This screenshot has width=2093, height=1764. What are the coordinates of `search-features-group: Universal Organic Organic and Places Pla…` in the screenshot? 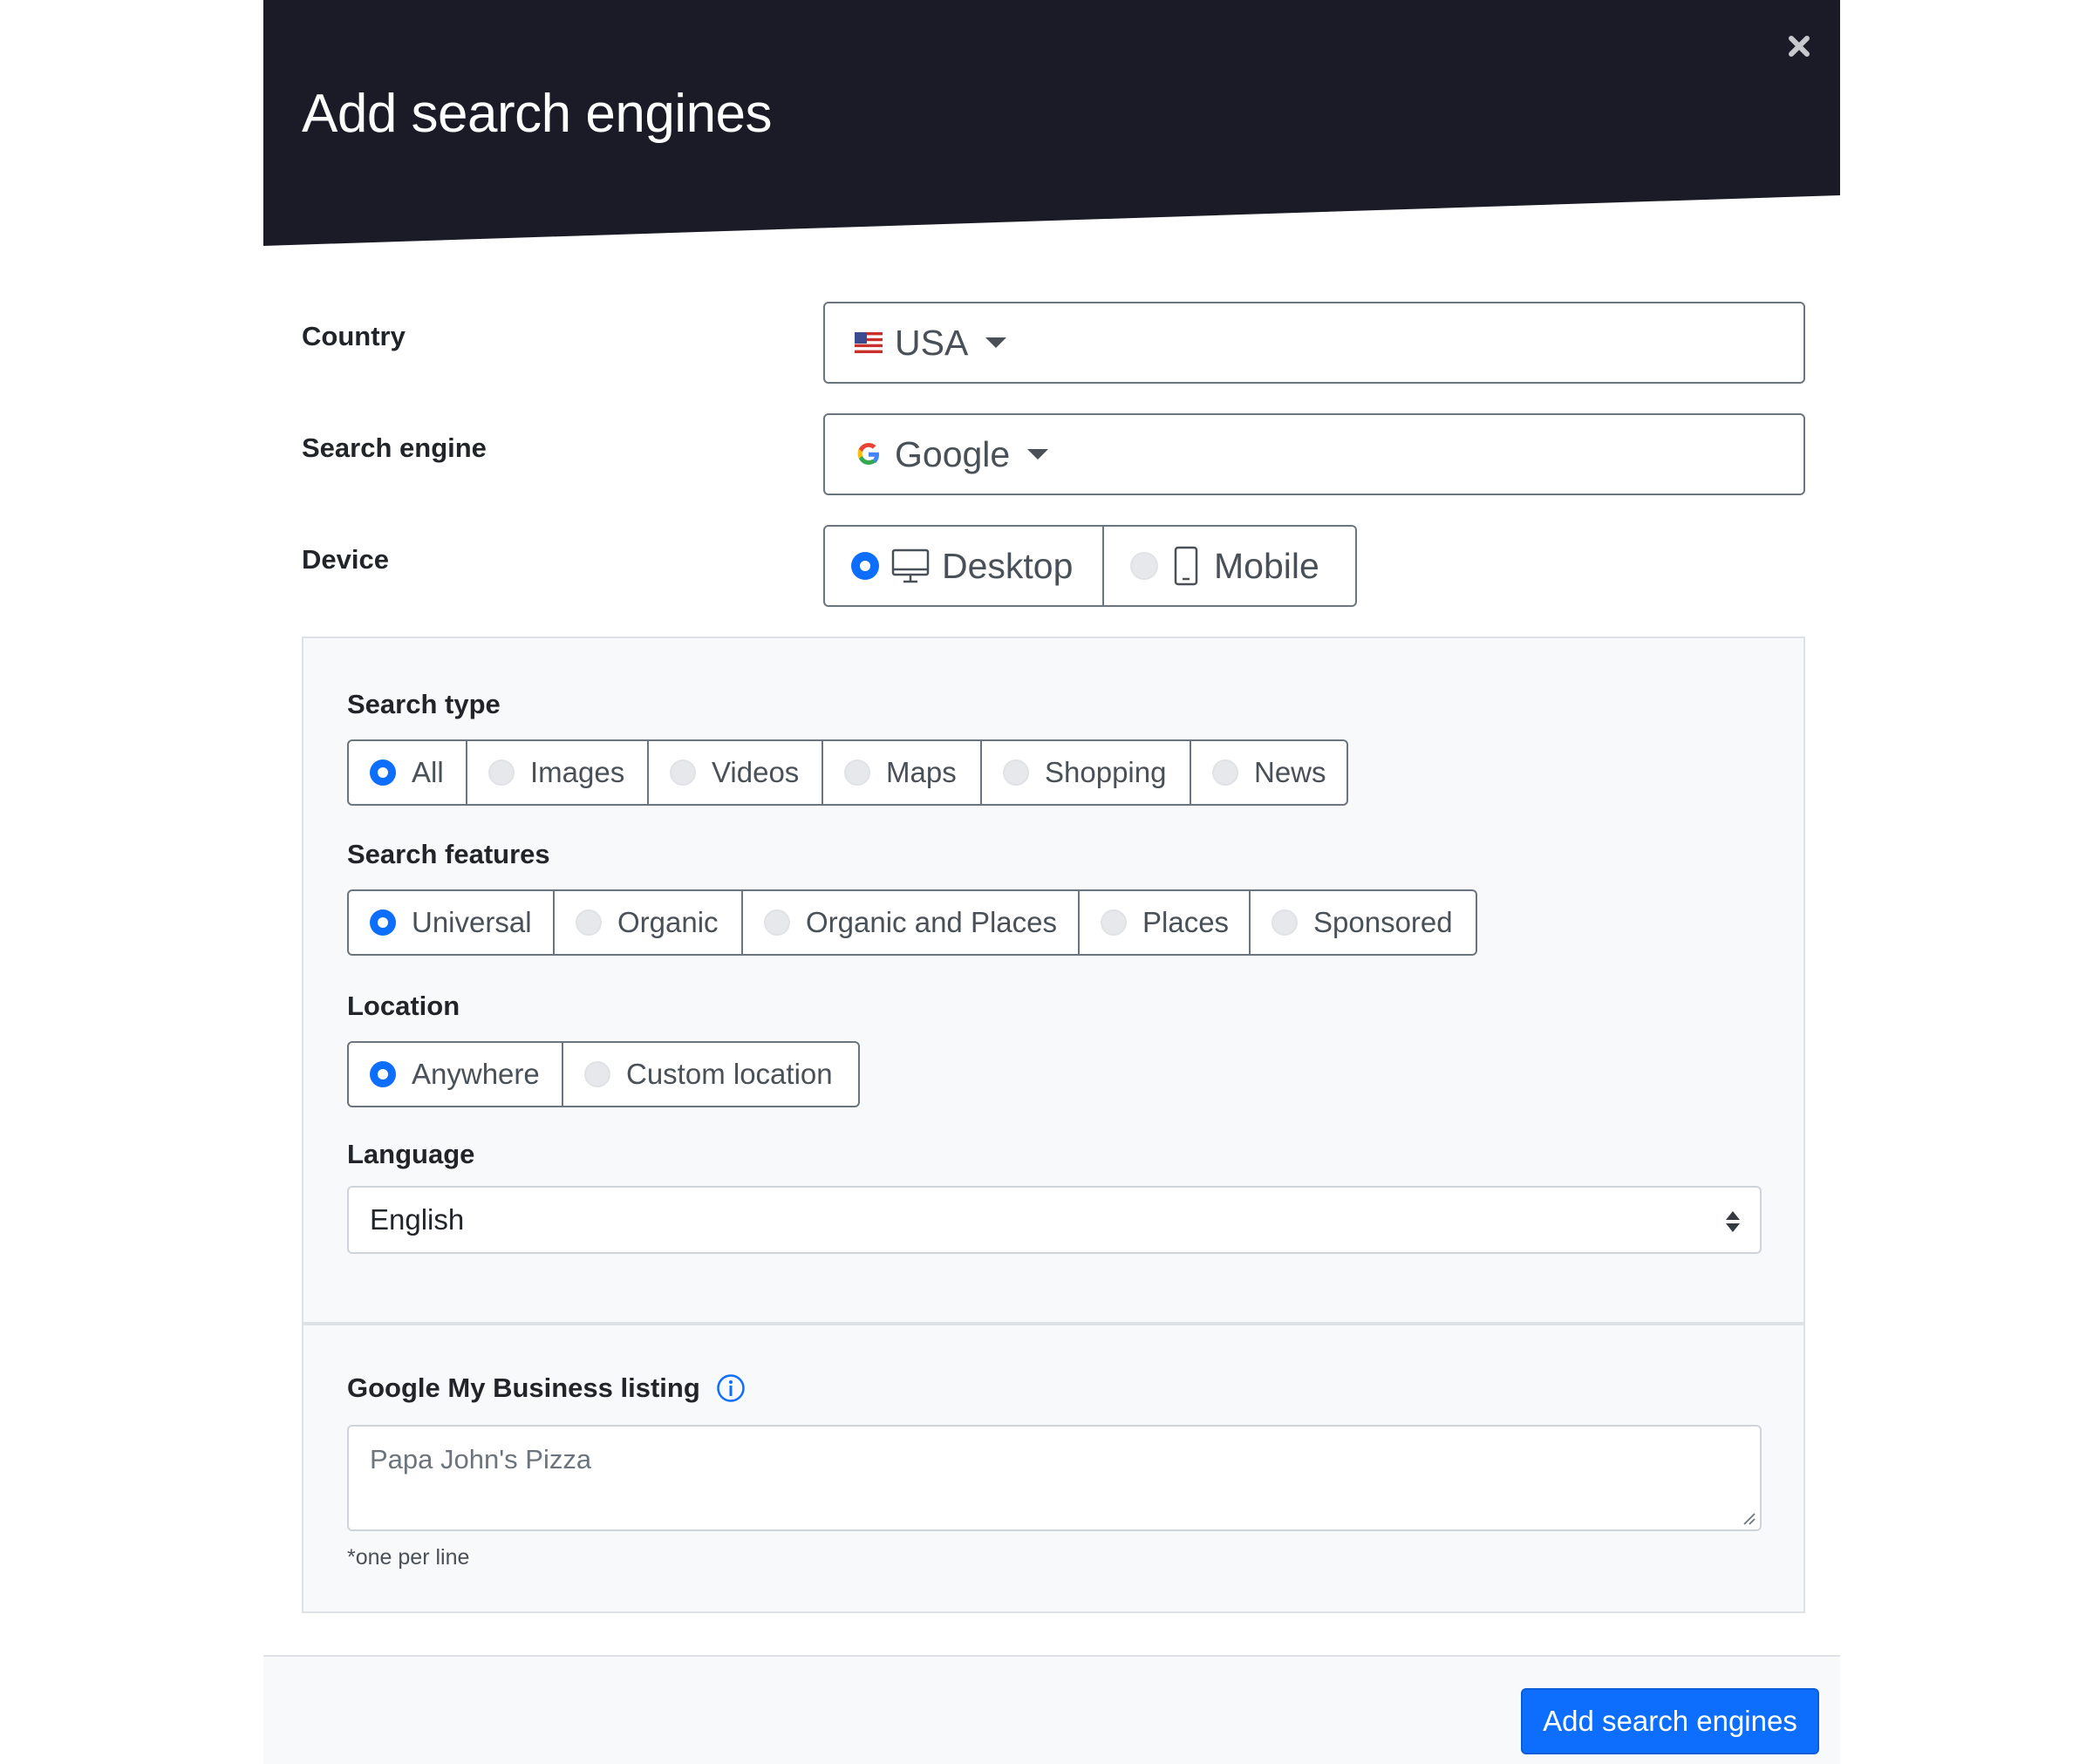 It's located at (912, 922).